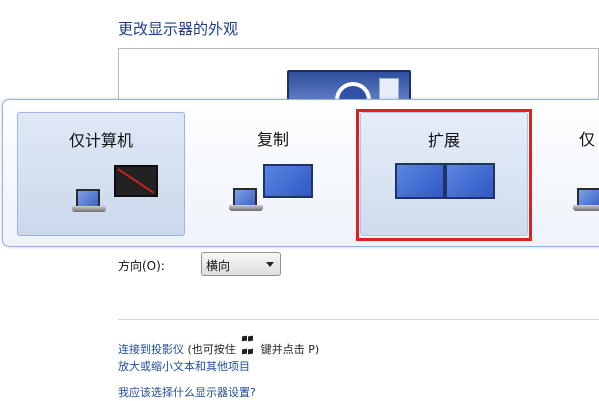 This screenshot has height=401, width=599. Describe the element at coordinates (272, 139) in the screenshot. I see `option-label: 复制` at that location.